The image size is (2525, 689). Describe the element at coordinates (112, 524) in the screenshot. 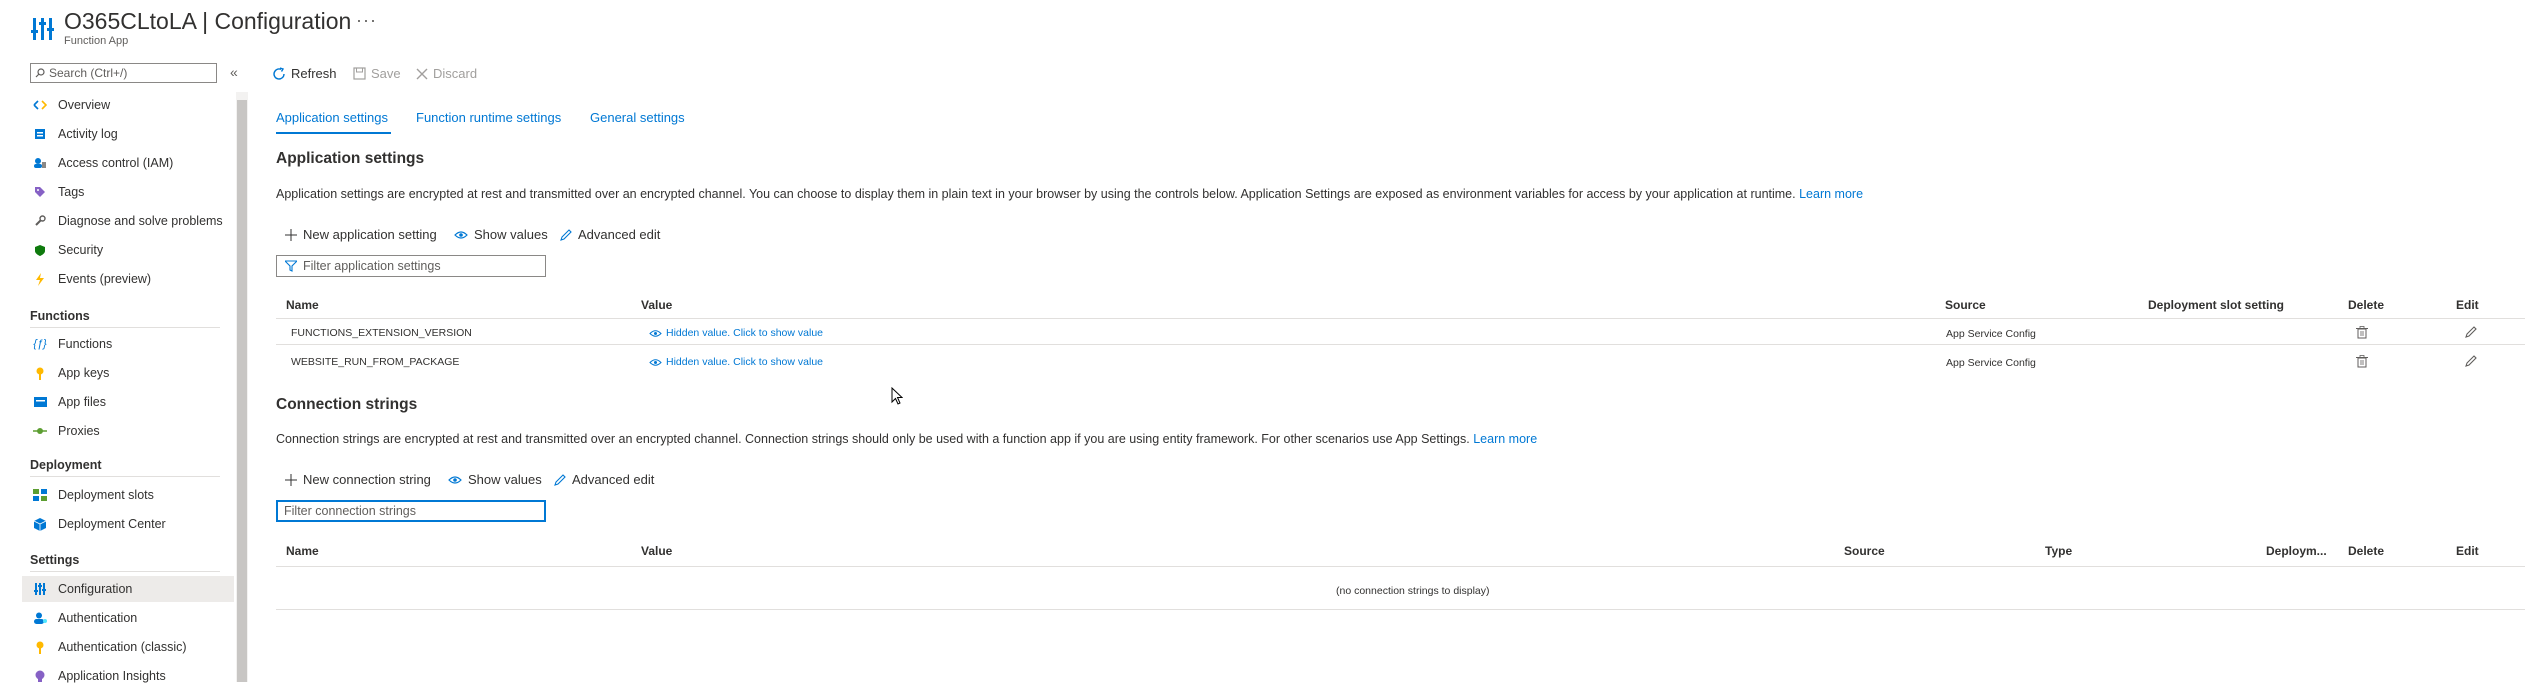

I see `sidebar-item-label: Deployment Center` at that location.